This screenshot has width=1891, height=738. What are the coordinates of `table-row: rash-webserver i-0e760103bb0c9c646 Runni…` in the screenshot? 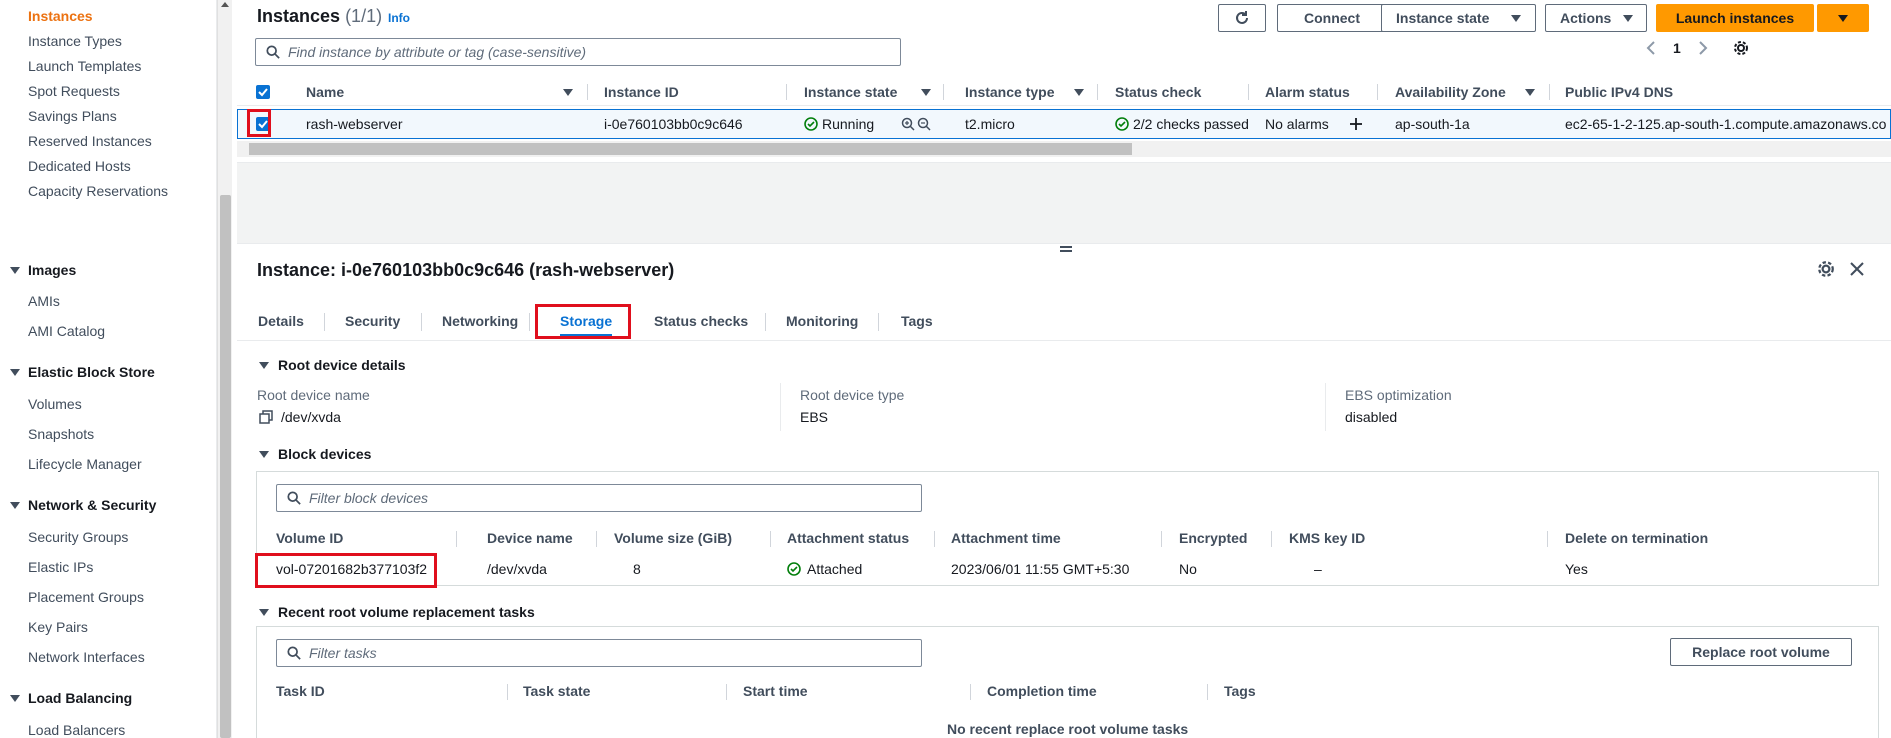 It's located at (1064, 124).